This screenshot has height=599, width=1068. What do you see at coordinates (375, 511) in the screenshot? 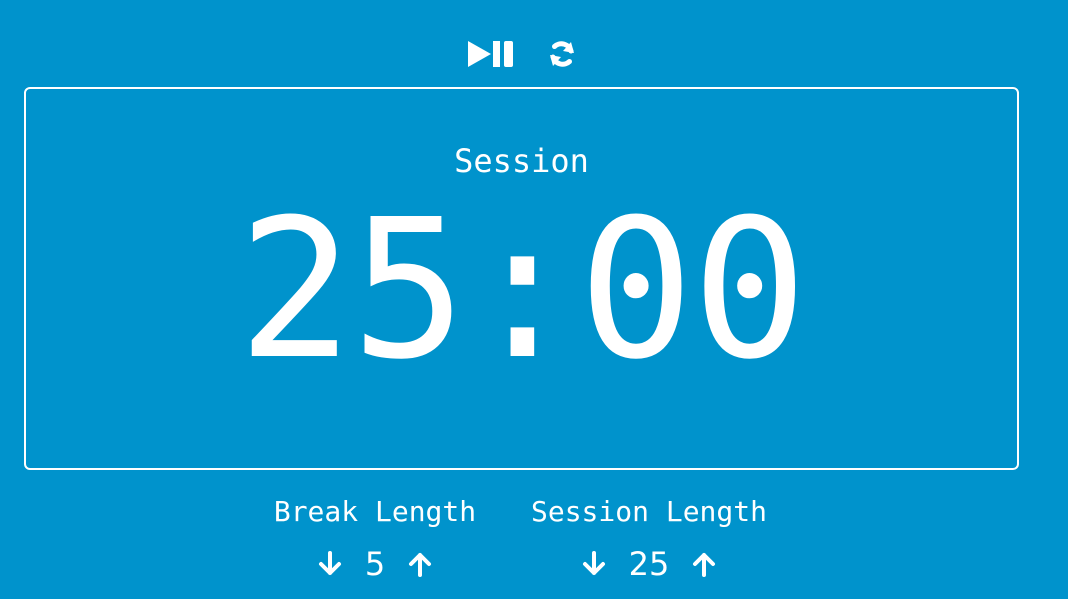
I see `break-length-label: Break Length` at bounding box center [375, 511].